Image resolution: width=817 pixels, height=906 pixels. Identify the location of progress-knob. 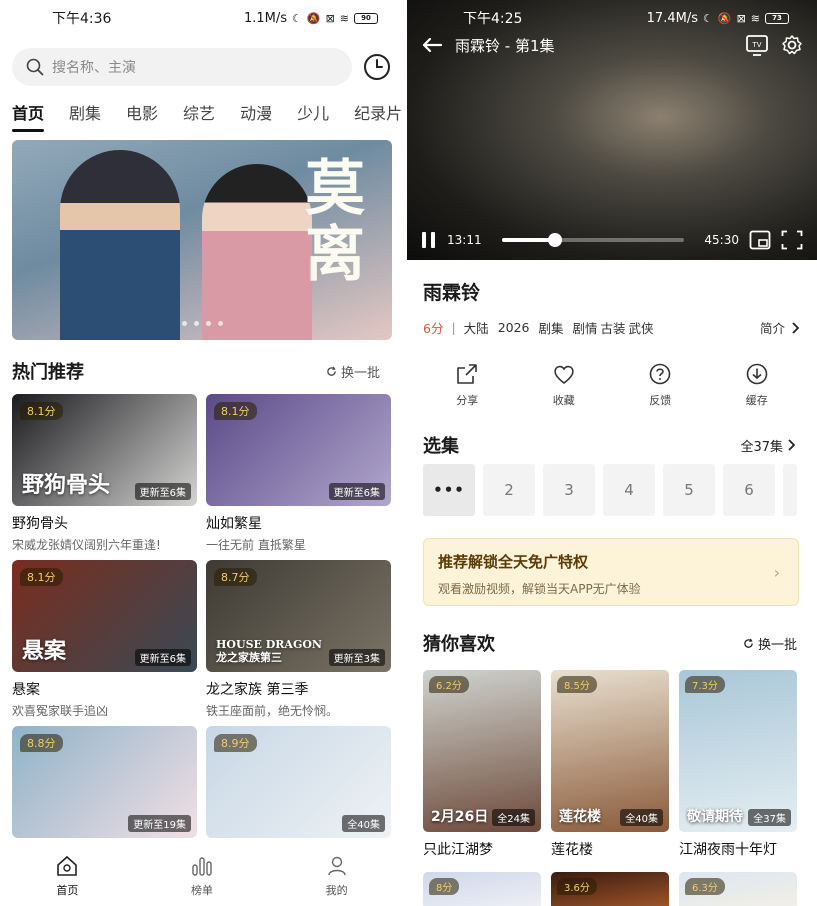
(554, 240).